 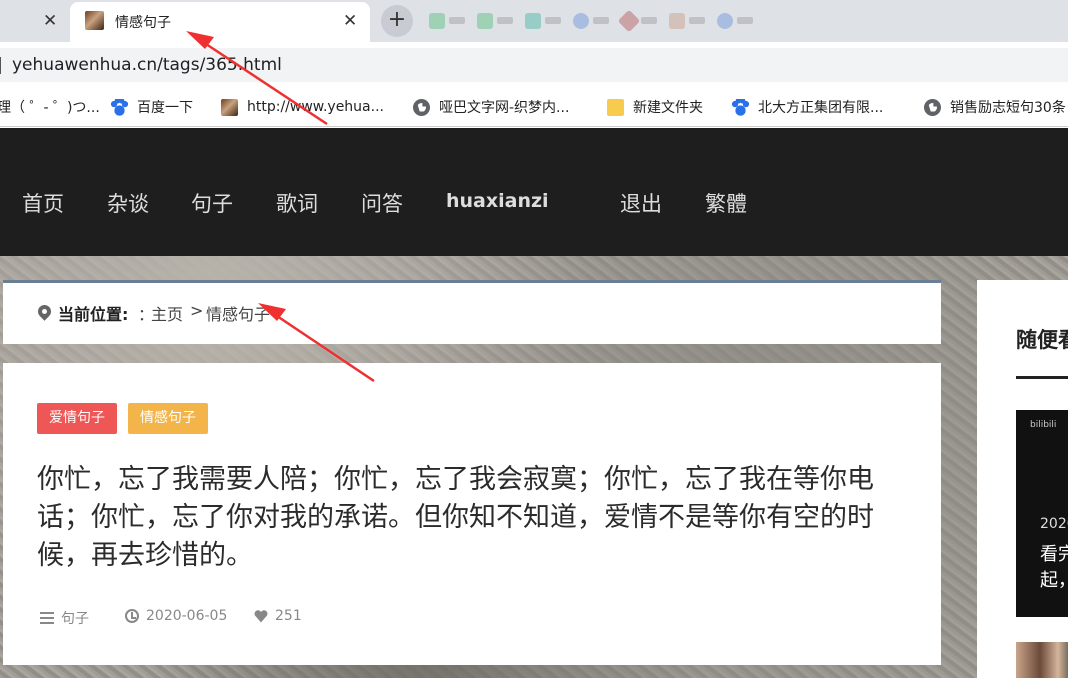 I want to click on bookmark-item: 新建文件夹, so click(x=655, y=107).